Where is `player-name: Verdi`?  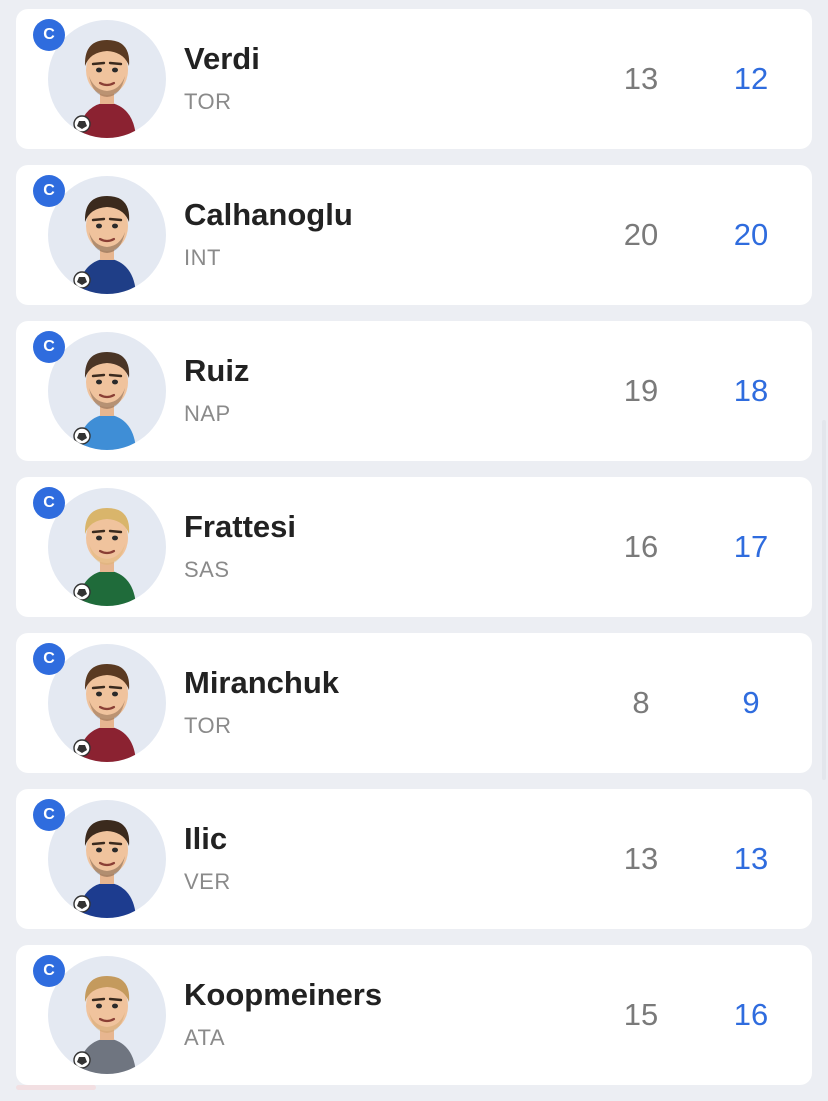 player-name: Verdi is located at coordinates (222, 58).